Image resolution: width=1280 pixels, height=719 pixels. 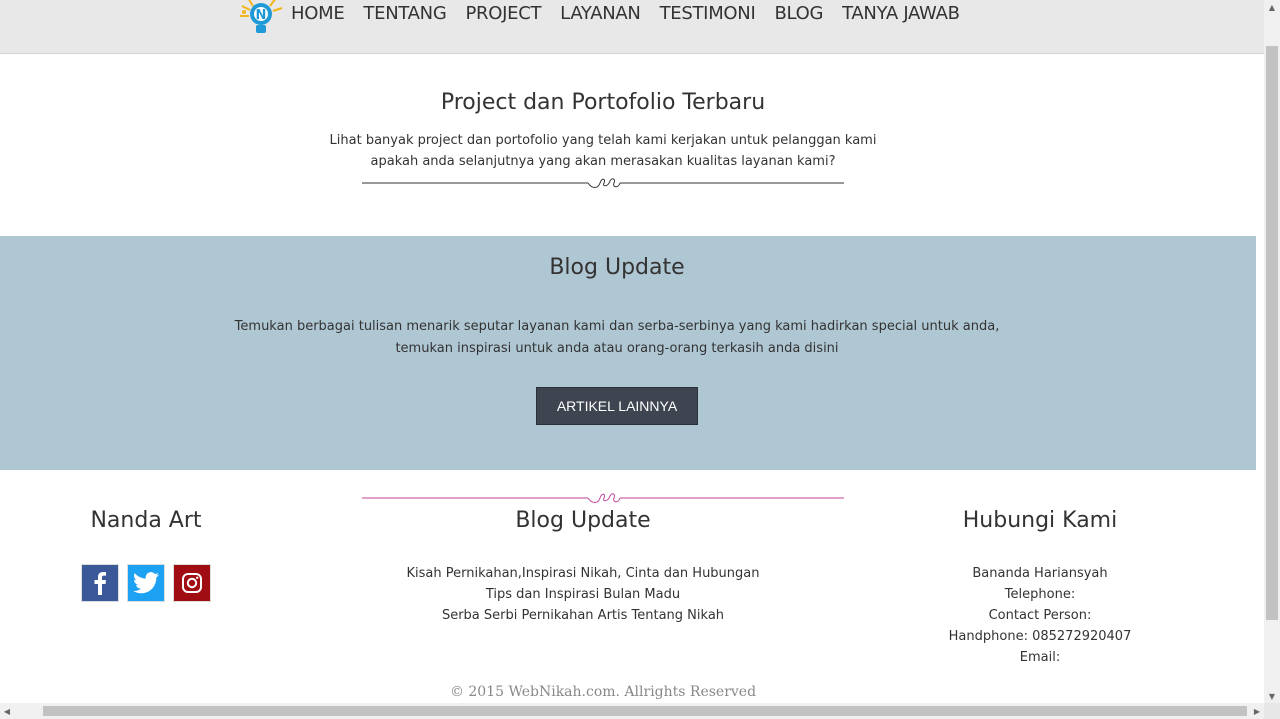 I want to click on contact-person: Contact Person:, so click(x=1040, y=615).